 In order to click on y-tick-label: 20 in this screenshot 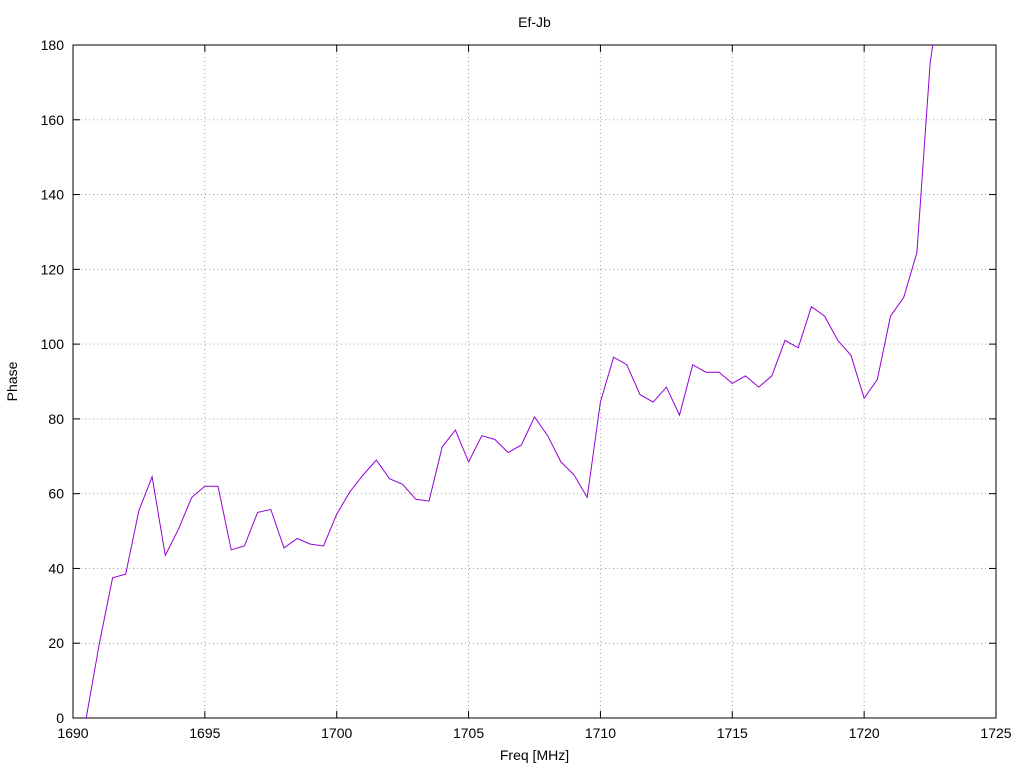, I will do `click(56, 643)`.